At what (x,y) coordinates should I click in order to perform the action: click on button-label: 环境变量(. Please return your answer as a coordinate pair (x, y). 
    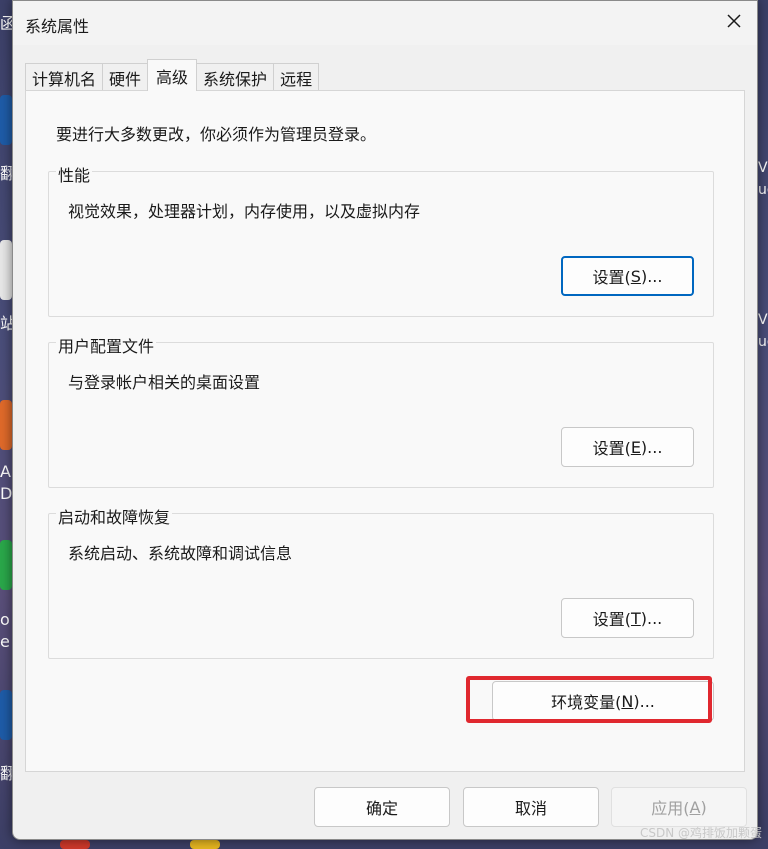
    Looking at the image, I should click on (586, 702).